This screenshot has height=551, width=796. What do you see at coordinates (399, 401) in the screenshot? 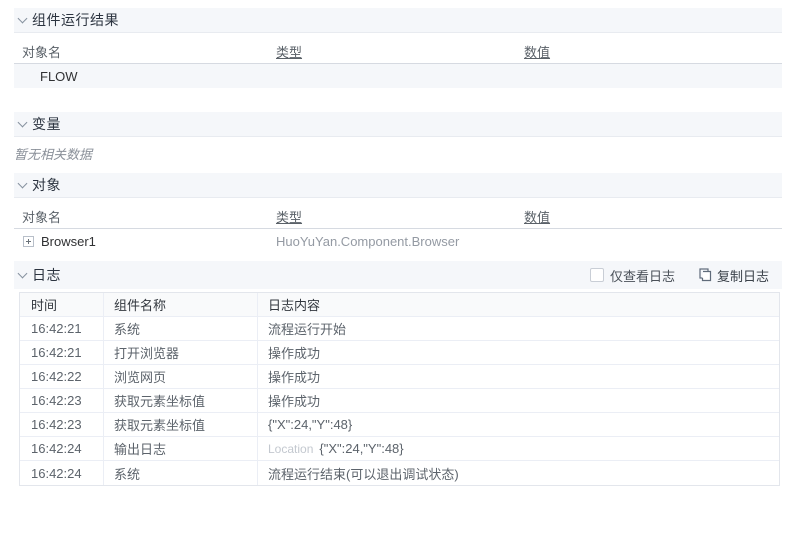
I see `log-row: 16:42:23 获取元素坐标值 操作成功` at bounding box center [399, 401].